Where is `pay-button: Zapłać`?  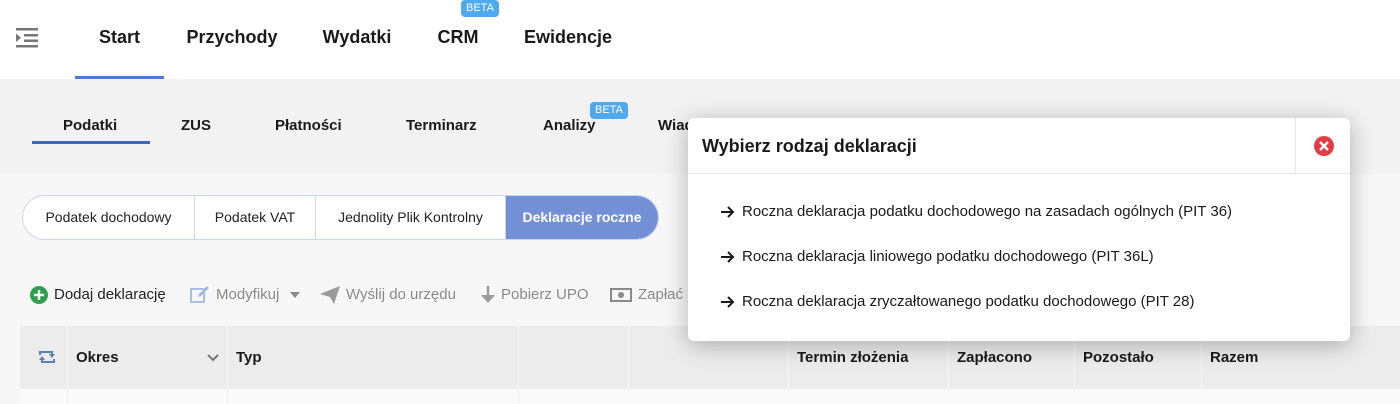
pay-button: Zapłać is located at coordinates (646, 295).